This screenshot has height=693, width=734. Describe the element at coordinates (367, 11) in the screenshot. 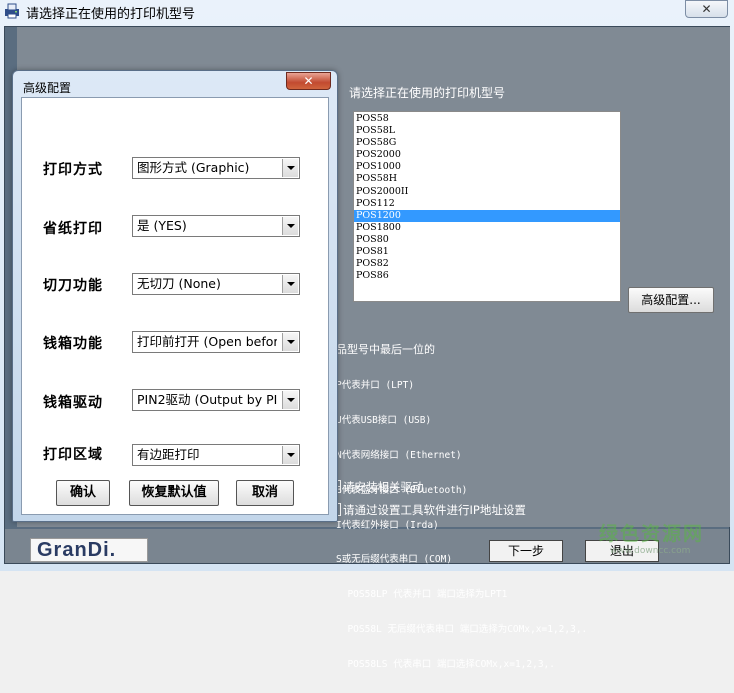

I see `main-title-bar: 请选择正在使用的打印机型号 ✕` at that location.